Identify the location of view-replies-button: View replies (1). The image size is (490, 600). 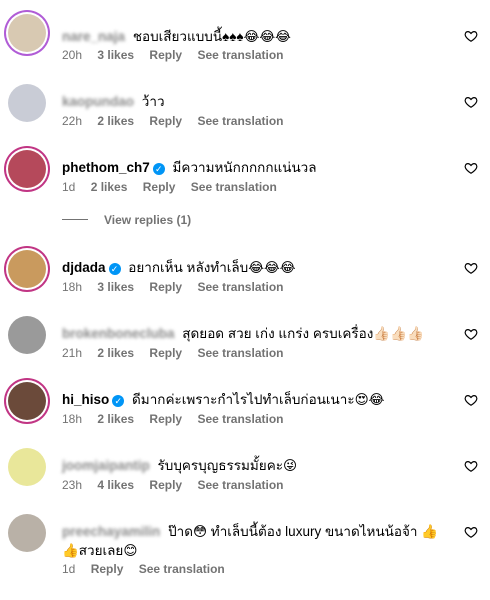
(126, 220).